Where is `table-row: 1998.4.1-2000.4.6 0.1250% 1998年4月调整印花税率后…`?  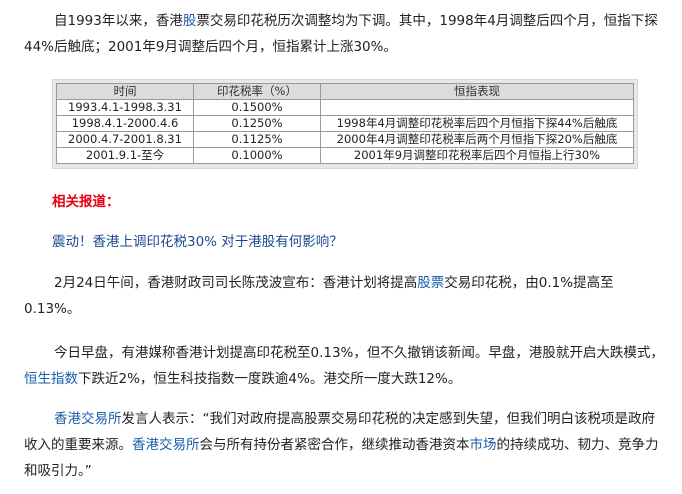 table-row: 1998.4.1-2000.4.6 0.1250% 1998年4月调整印花税率后… is located at coordinates (345, 123).